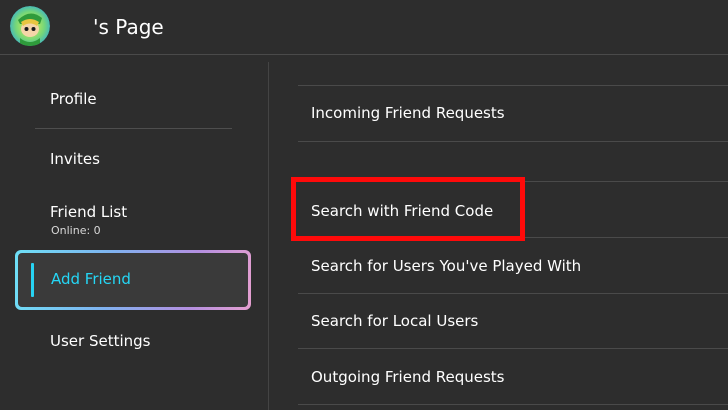 The width and height of the screenshot is (728, 410). What do you see at coordinates (408, 209) in the screenshot?
I see `highlight-annotation-box` at bounding box center [408, 209].